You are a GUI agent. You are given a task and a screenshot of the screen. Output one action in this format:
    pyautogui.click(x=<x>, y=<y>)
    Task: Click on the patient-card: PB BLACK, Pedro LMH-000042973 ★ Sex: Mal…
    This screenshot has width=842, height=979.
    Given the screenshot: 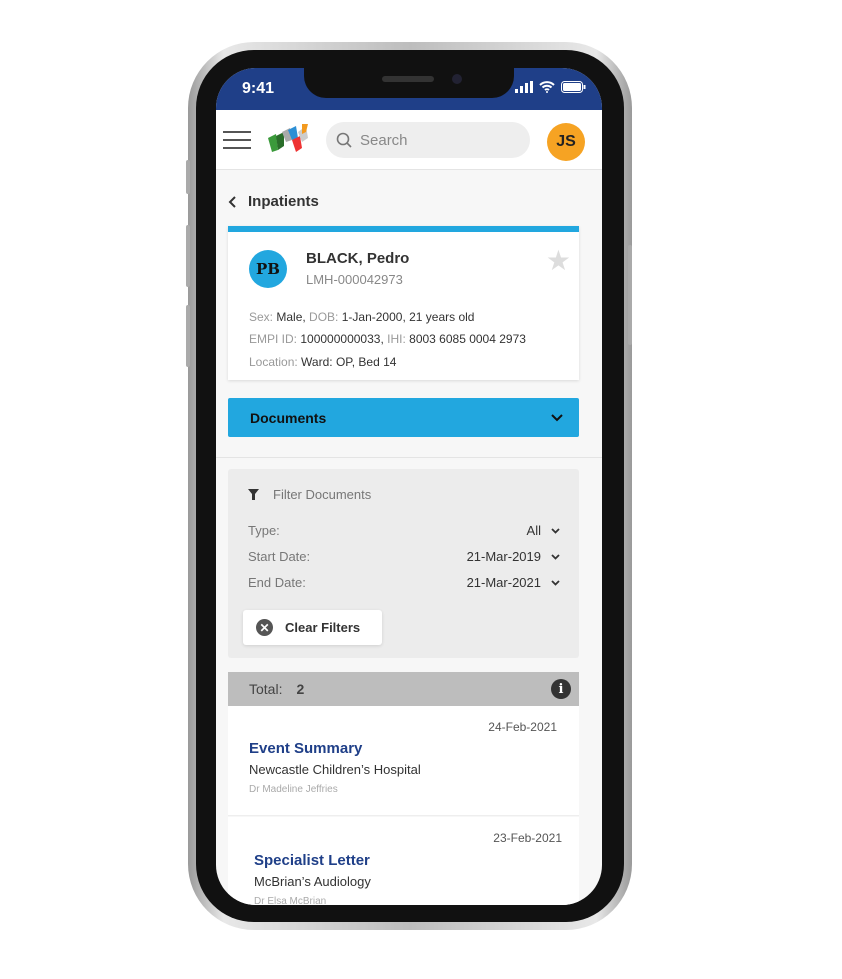 What is the action you would take?
    pyautogui.click(x=403, y=303)
    